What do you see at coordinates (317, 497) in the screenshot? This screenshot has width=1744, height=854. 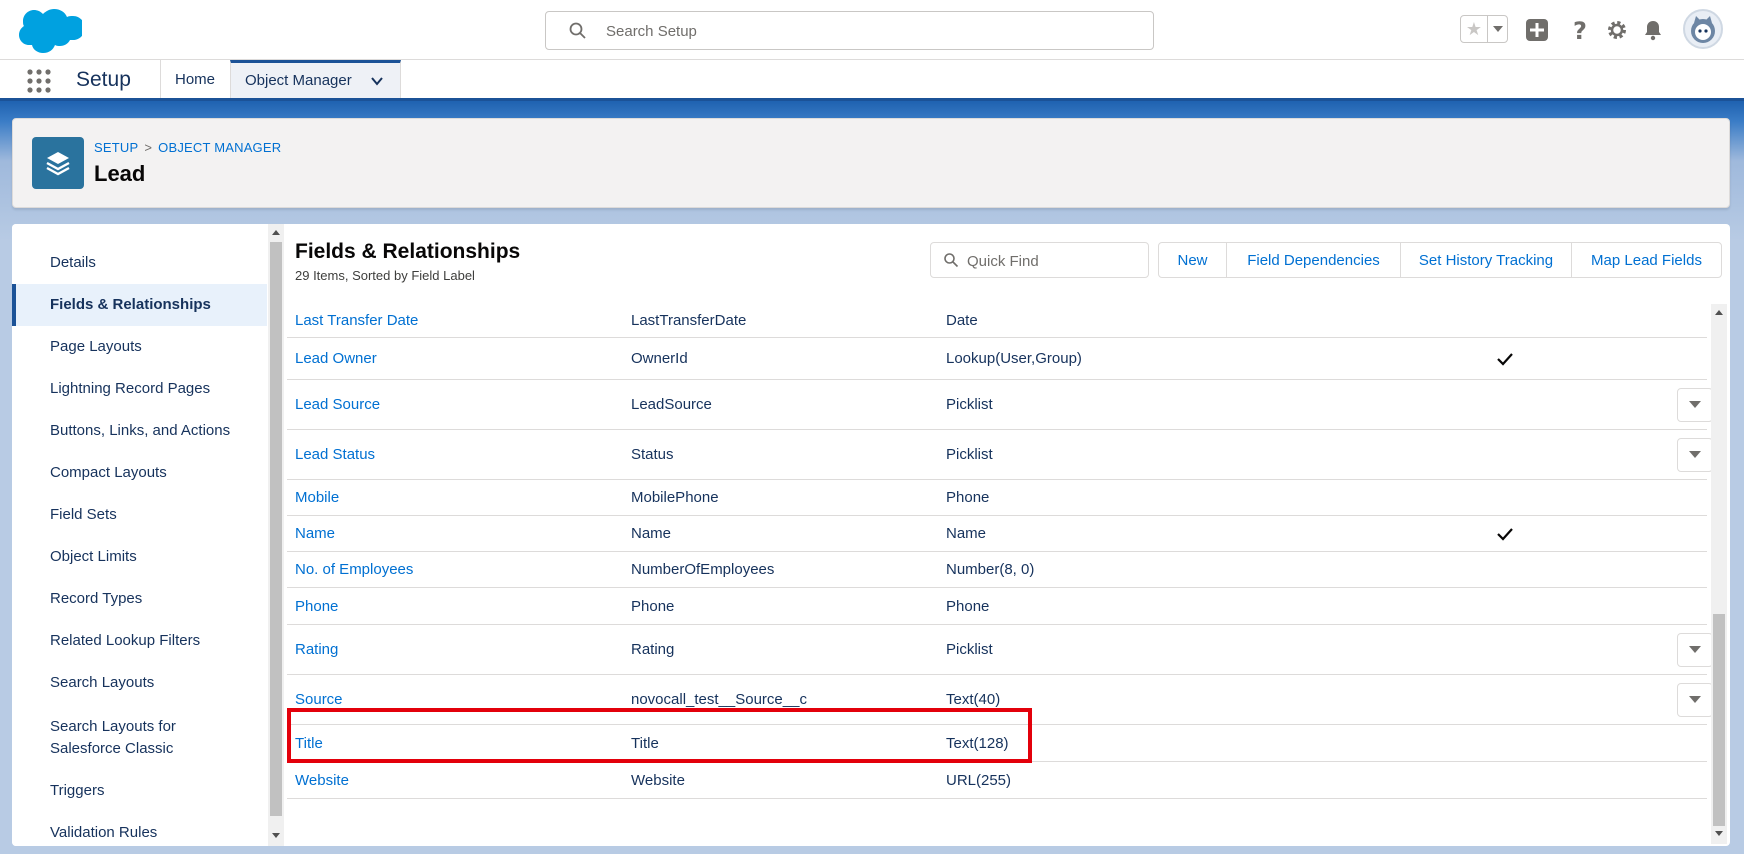 I see `field-label-link: Mobile` at bounding box center [317, 497].